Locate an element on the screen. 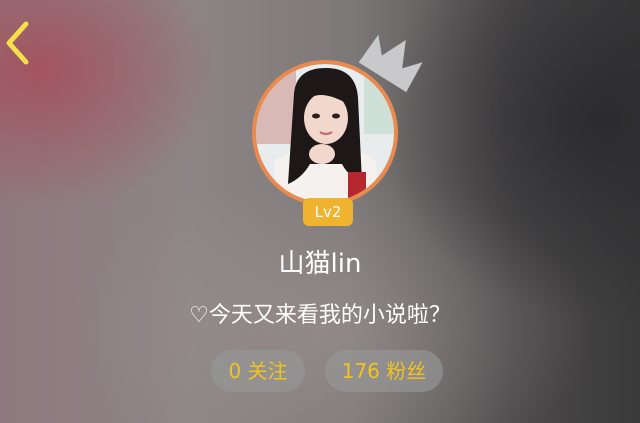 The width and height of the screenshot is (640, 423). back-button is located at coordinates (18, 43).